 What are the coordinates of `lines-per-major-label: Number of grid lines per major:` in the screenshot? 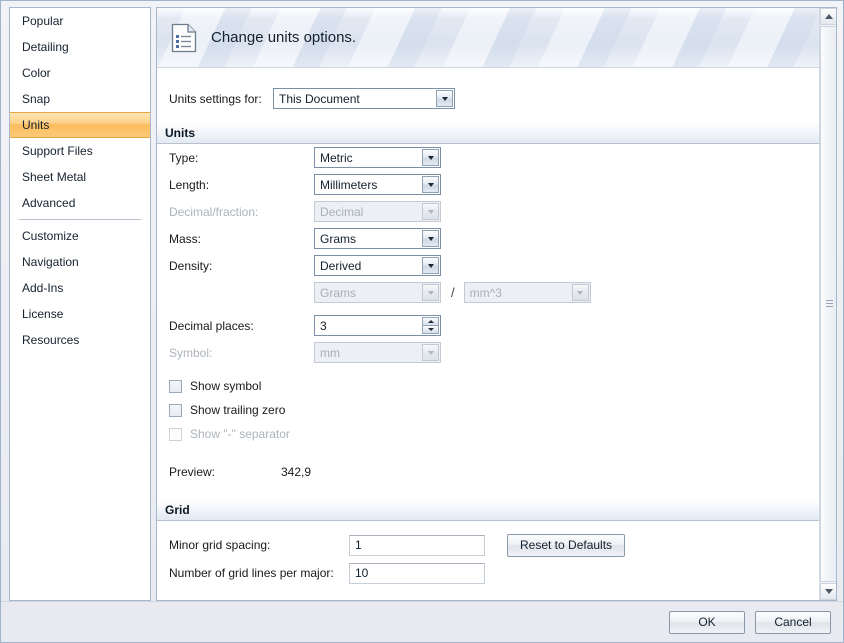 It's located at (251, 573).